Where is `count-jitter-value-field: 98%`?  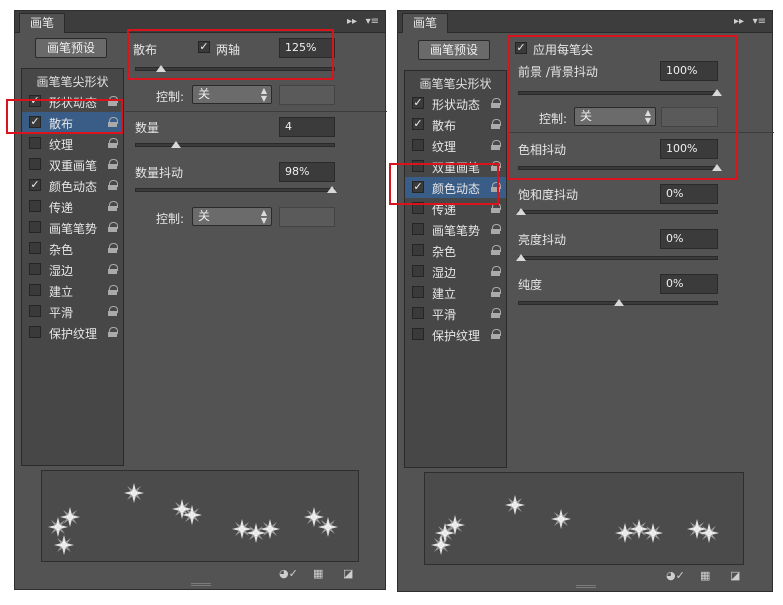 count-jitter-value-field: 98% is located at coordinates (307, 172).